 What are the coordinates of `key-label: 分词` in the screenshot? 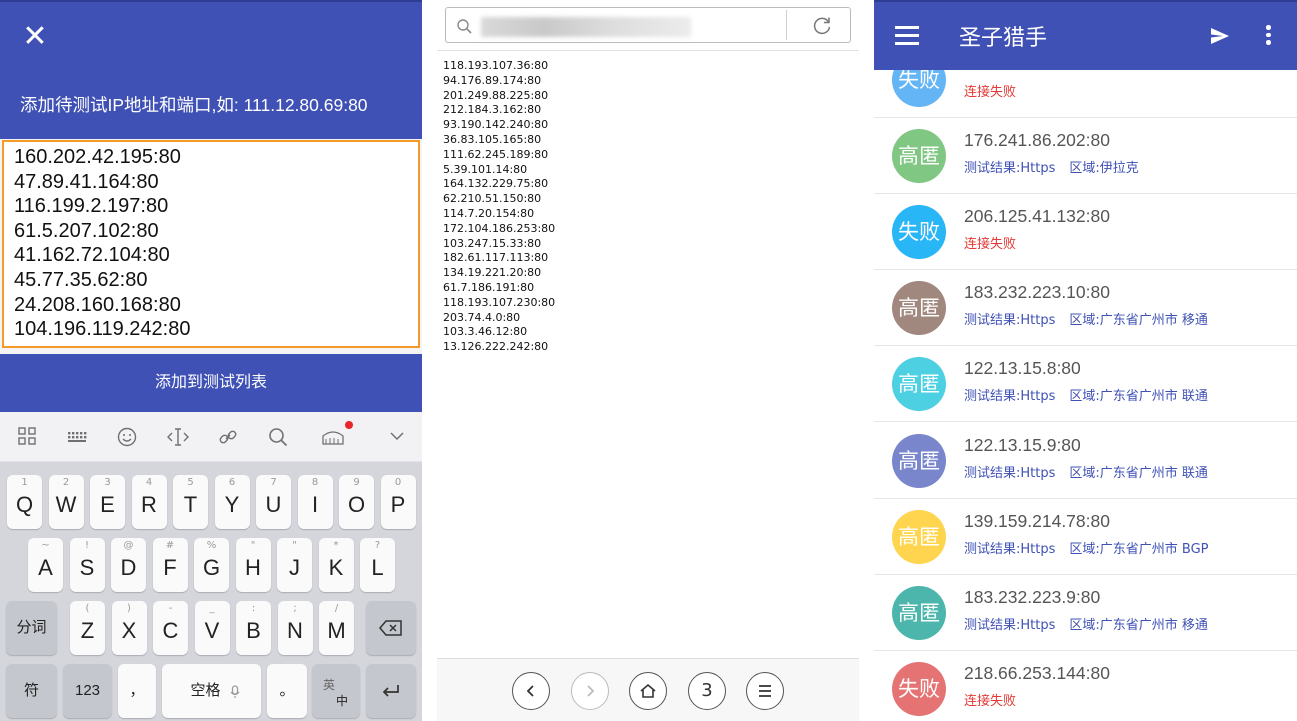 It's located at (31, 627).